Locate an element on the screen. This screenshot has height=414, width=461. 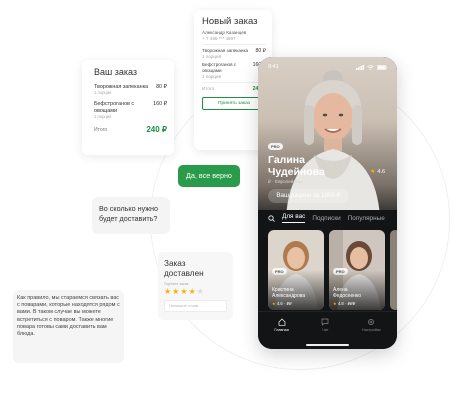
chef-card-meta: ★ 4.6 · ₽₽ is located at coordinates (282, 303).